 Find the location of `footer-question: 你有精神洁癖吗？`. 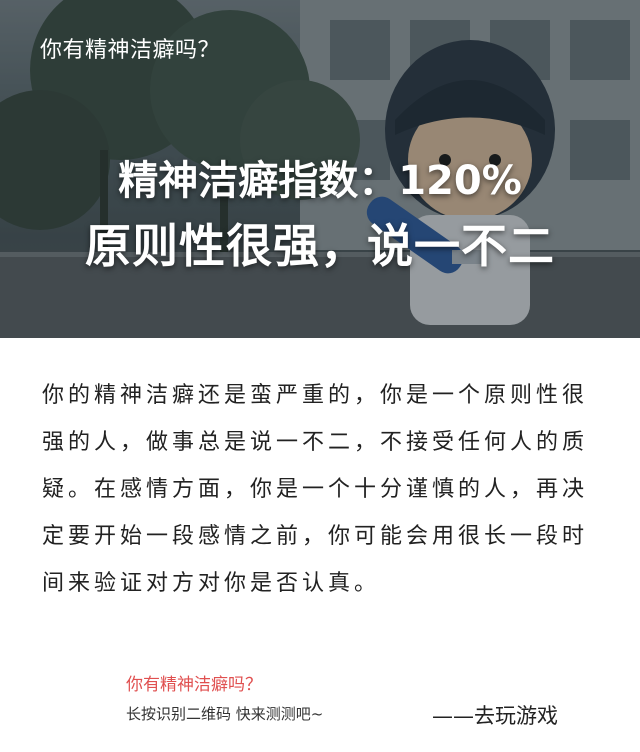

footer-question: 你有精神洁癖吗？ is located at coordinates (194, 685).